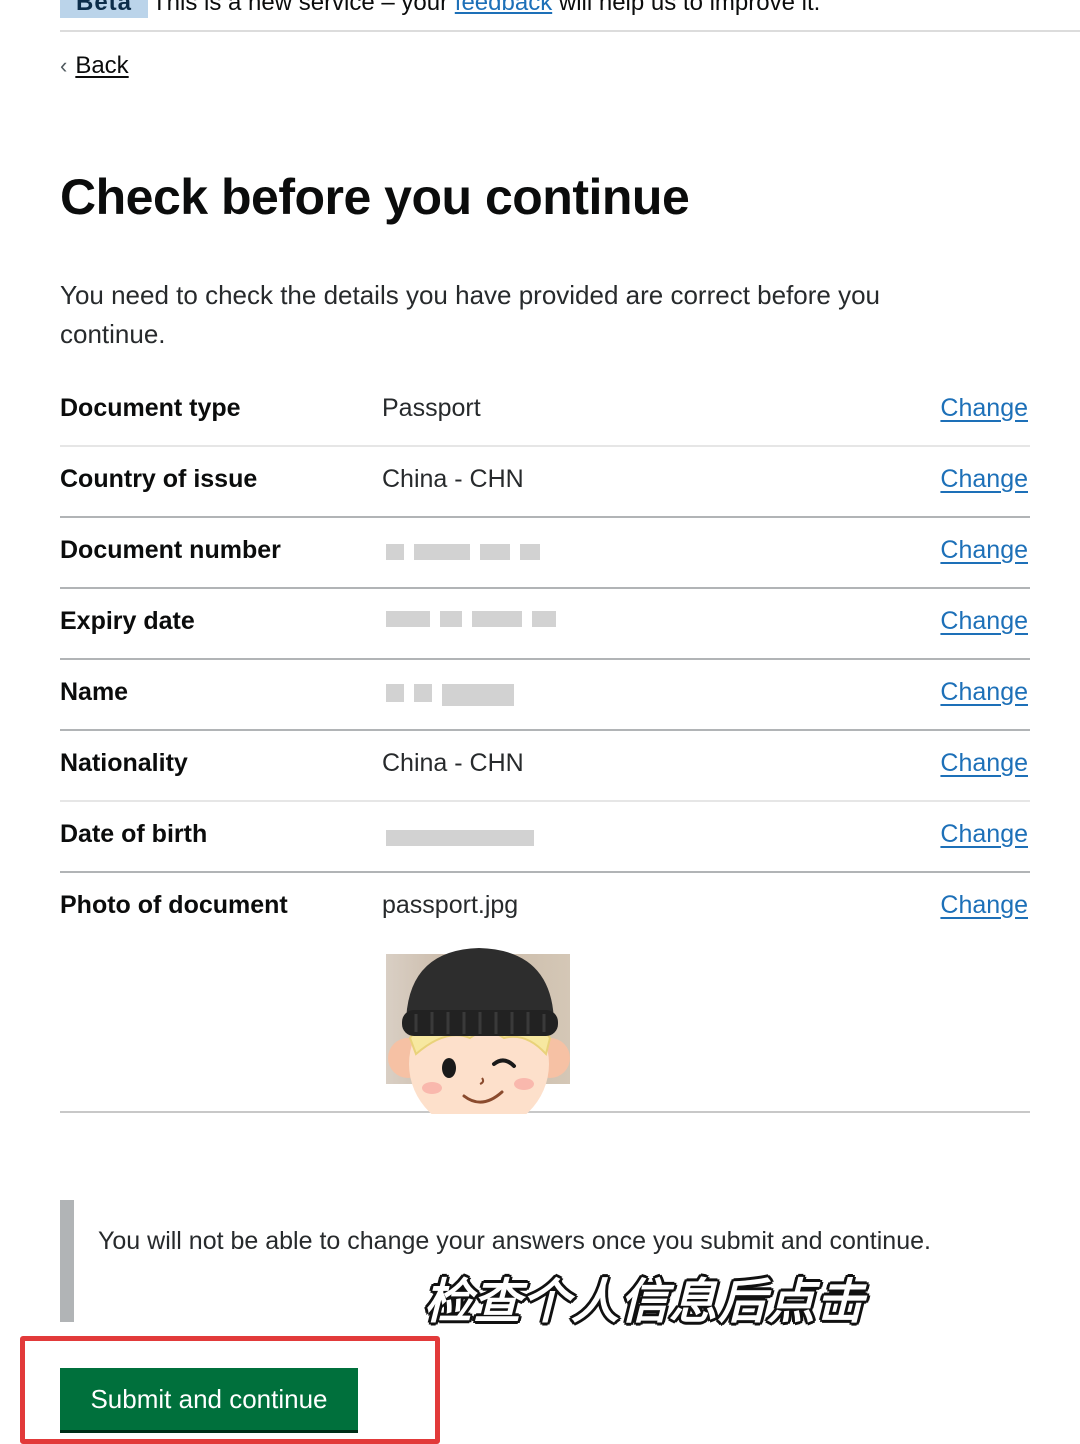 Image resolution: width=1080 pixels, height=1444 pixels. What do you see at coordinates (545, 411) in the screenshot?
I see `summary-row-document-type: Document type Passport Change` at bounding box center [545, 411].